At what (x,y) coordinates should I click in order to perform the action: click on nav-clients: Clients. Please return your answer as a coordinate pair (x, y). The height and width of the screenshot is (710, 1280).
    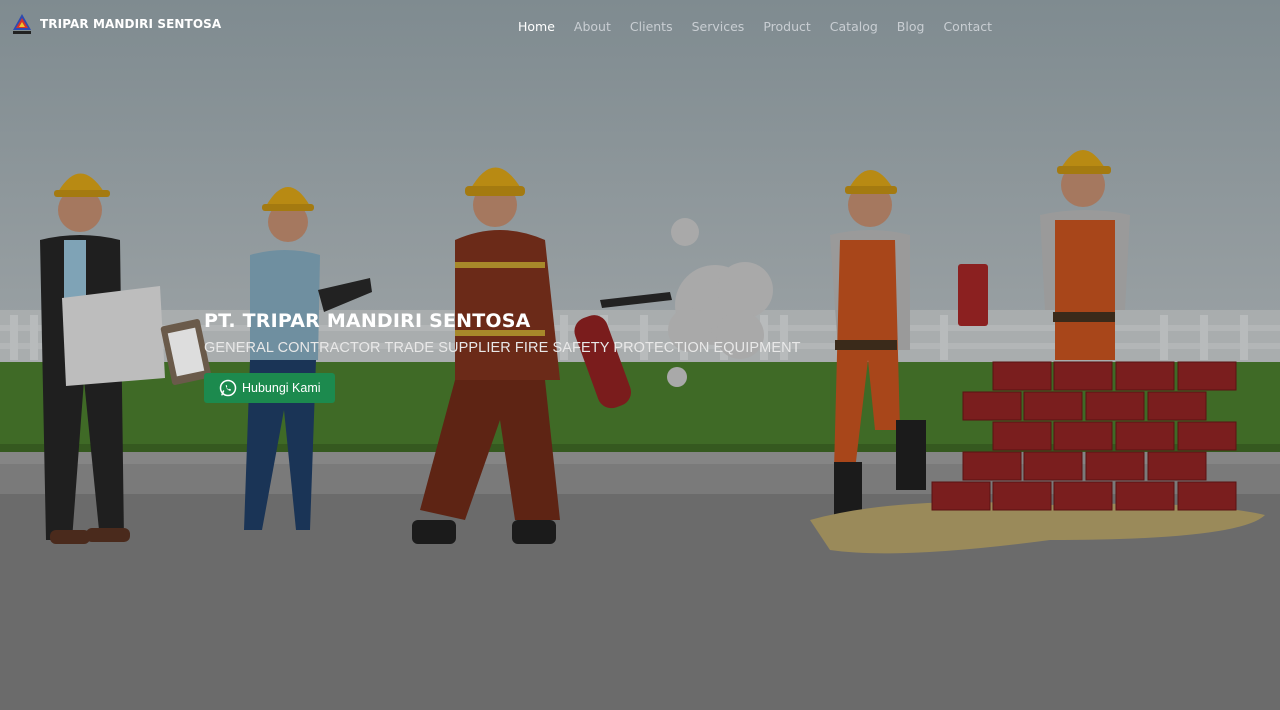
    Looking at the image, I should click on (651, 26).